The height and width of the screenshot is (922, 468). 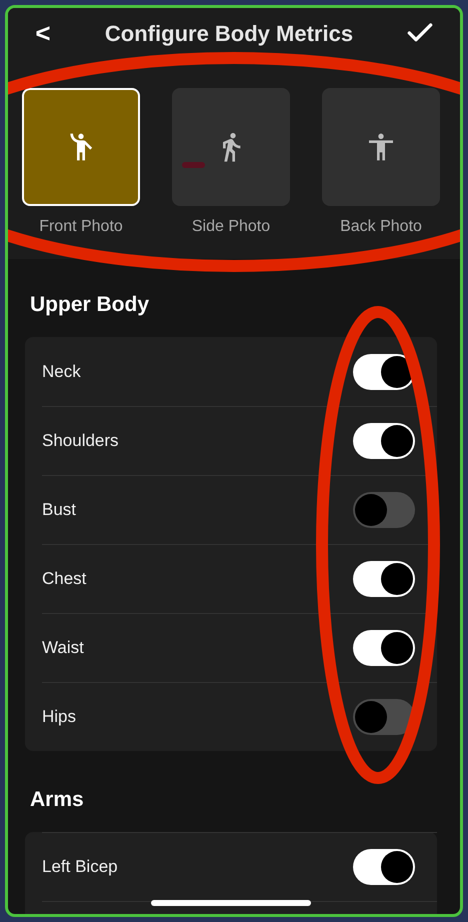 I want to click on metric-label: Waist, so click(x=63, y=648).